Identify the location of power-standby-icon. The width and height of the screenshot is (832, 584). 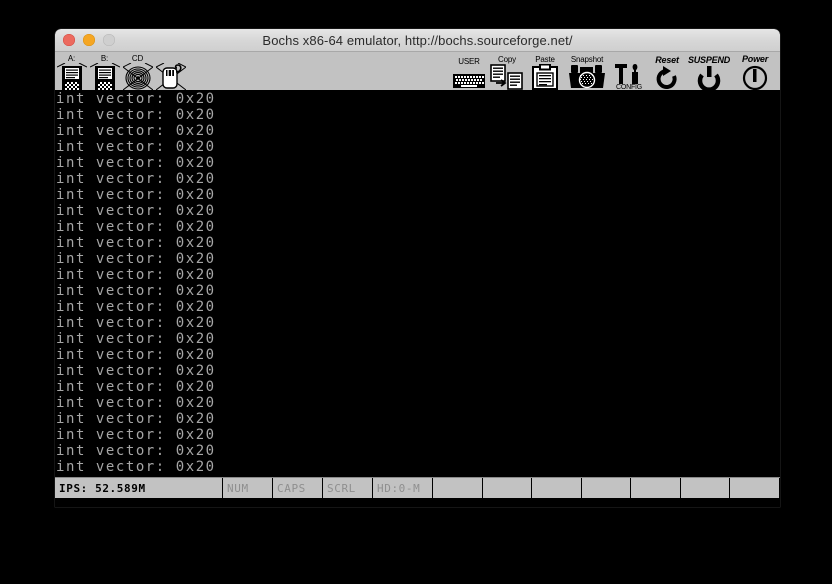
(709, 77).